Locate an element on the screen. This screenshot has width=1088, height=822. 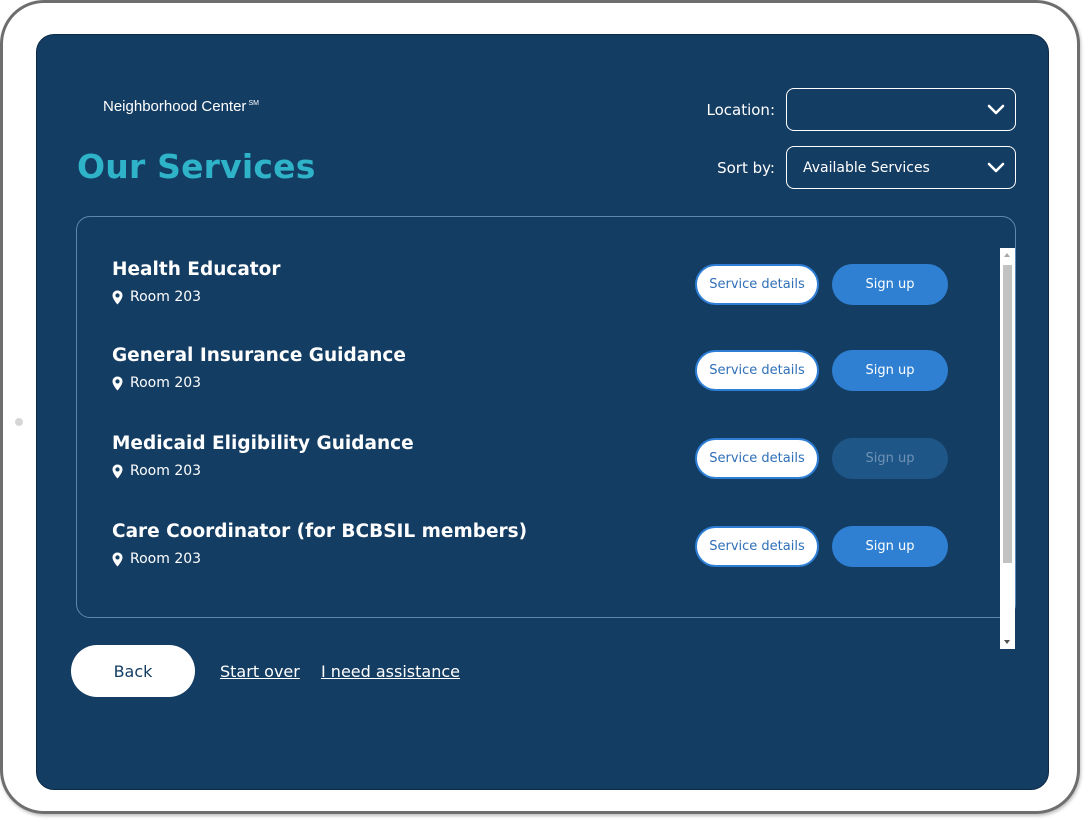
service-mark: SM is located at coordinates (253, 103).